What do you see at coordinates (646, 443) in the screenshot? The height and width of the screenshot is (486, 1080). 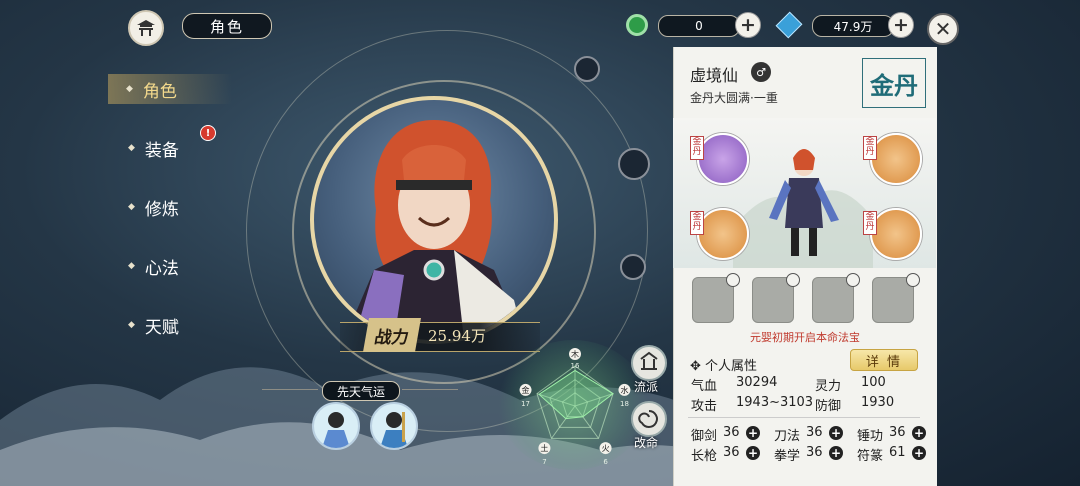 I see `change-fate-label: 改命` at bounding box center [646, 443].